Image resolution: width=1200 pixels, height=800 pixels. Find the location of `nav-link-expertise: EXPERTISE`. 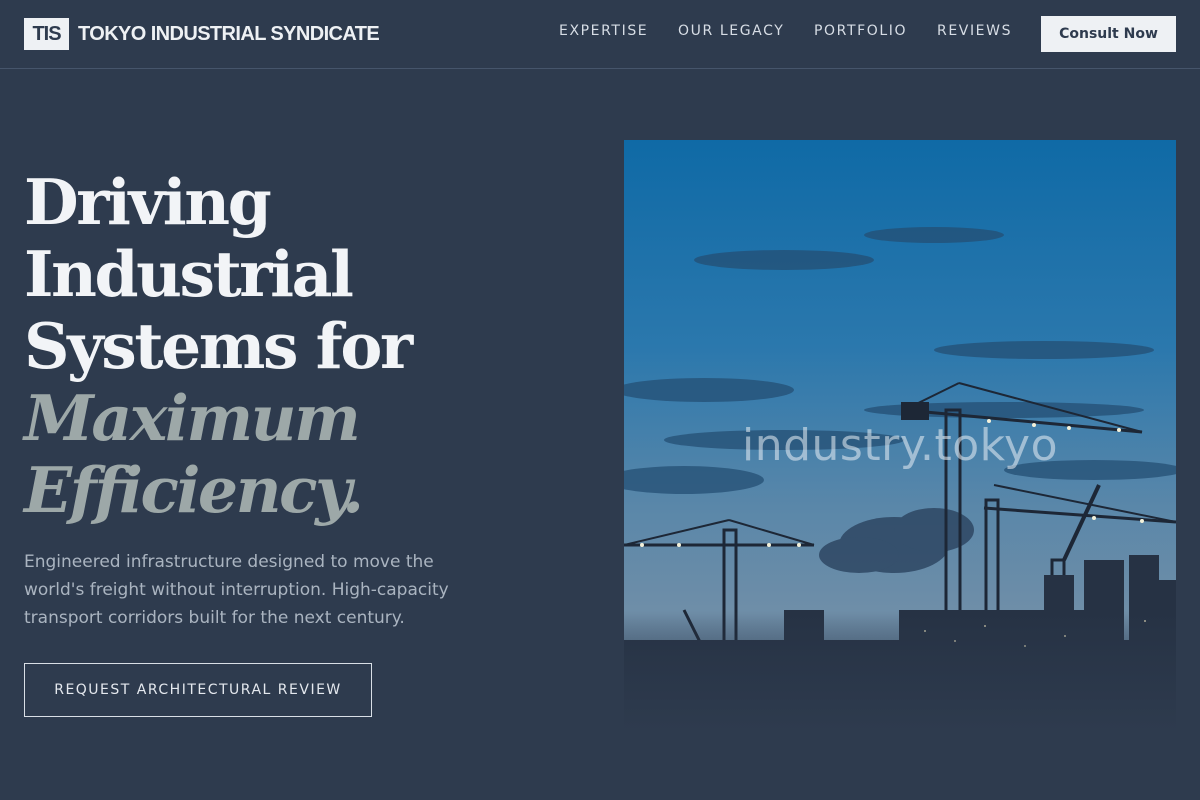

nav-link-expertise: EXPERTISE is located at coordinates (603, 31).